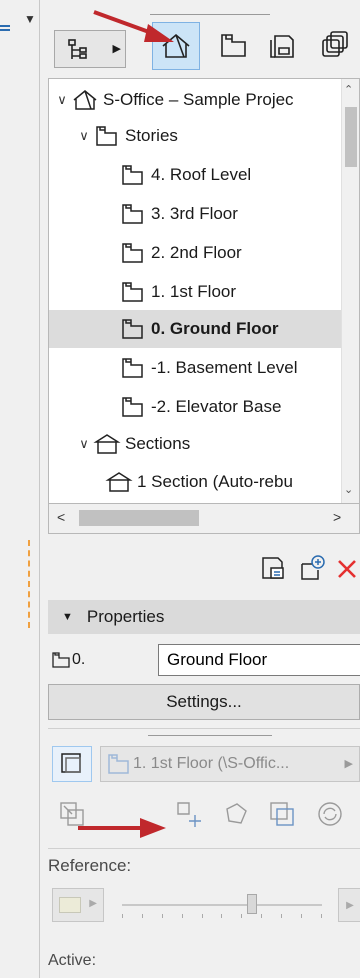 The image size is (360, 978). I want to click on tree-item-story: -2. Elevator Base, so click(239, 407).